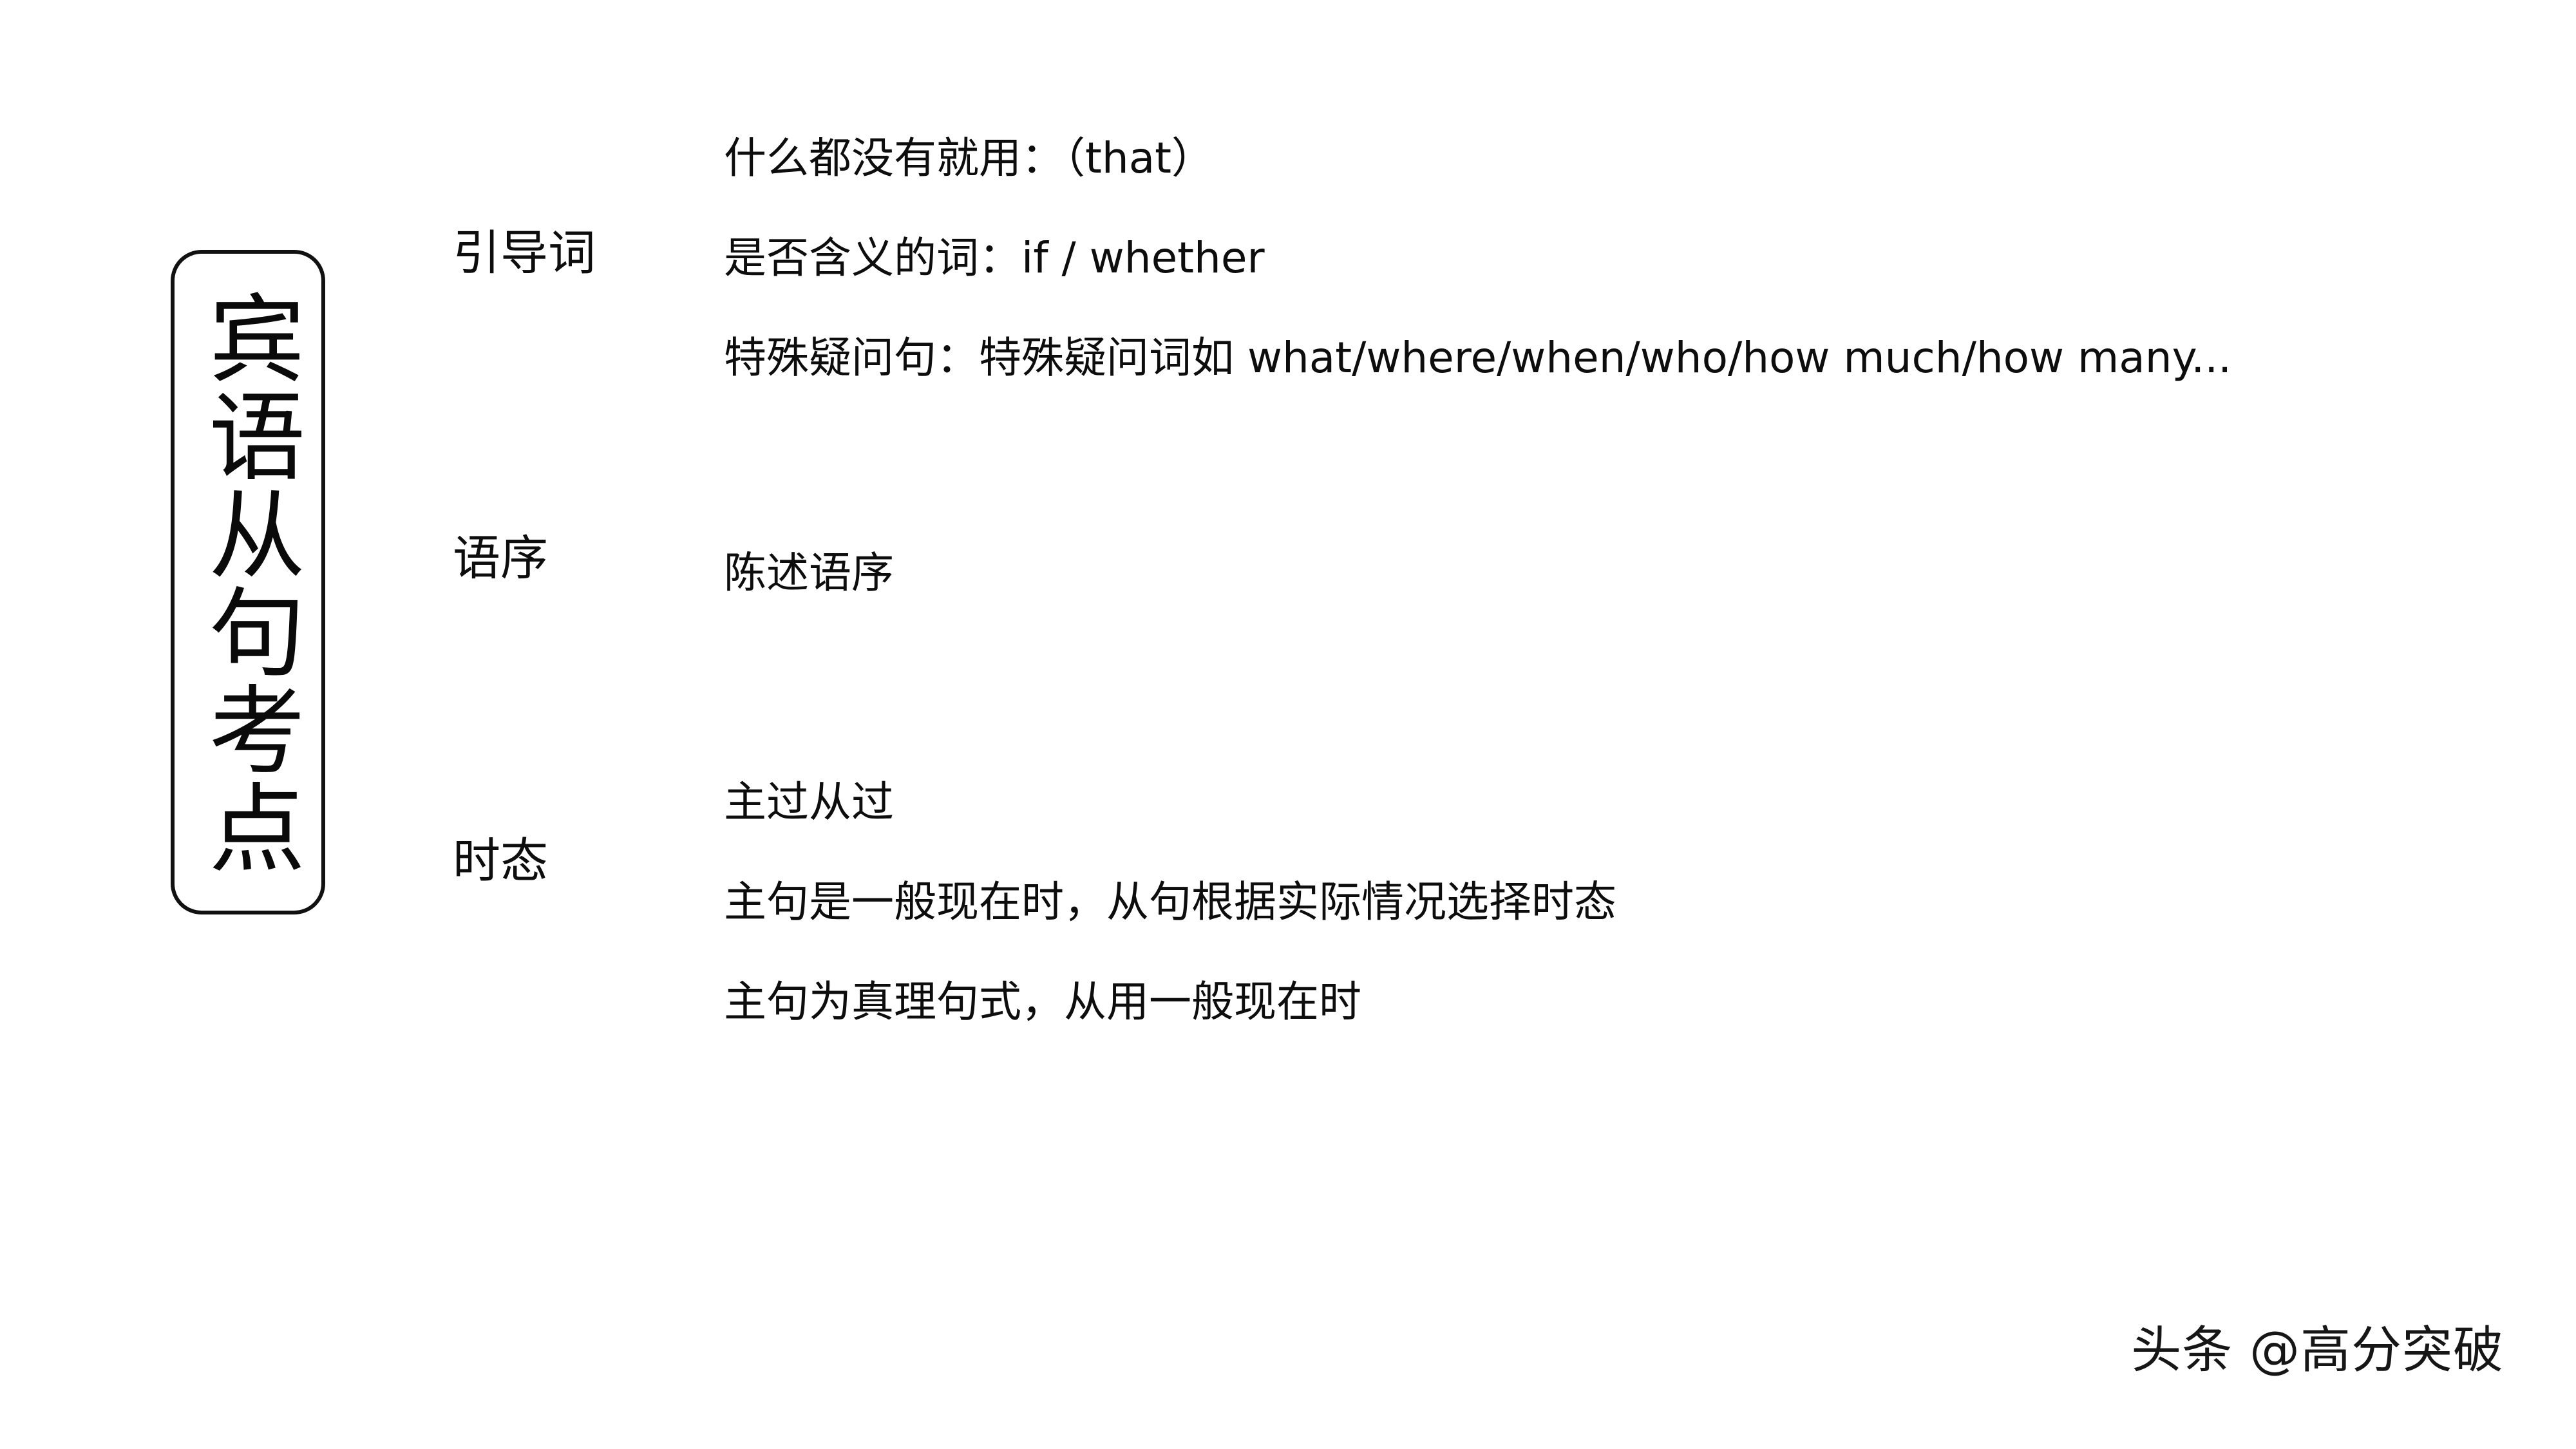 This screenshot has width=2576, height=1449. What do you see at coordinates (809, 802) in the screenshot?
I see `content-line: 主过从过` at bounding box center [809, 802].